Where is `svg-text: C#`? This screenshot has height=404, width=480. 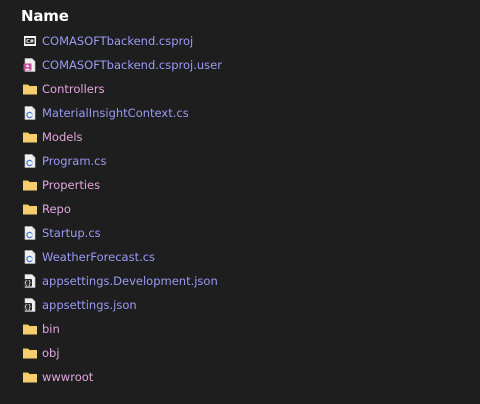
svg-text: C# is located at coordinates (30, 42).